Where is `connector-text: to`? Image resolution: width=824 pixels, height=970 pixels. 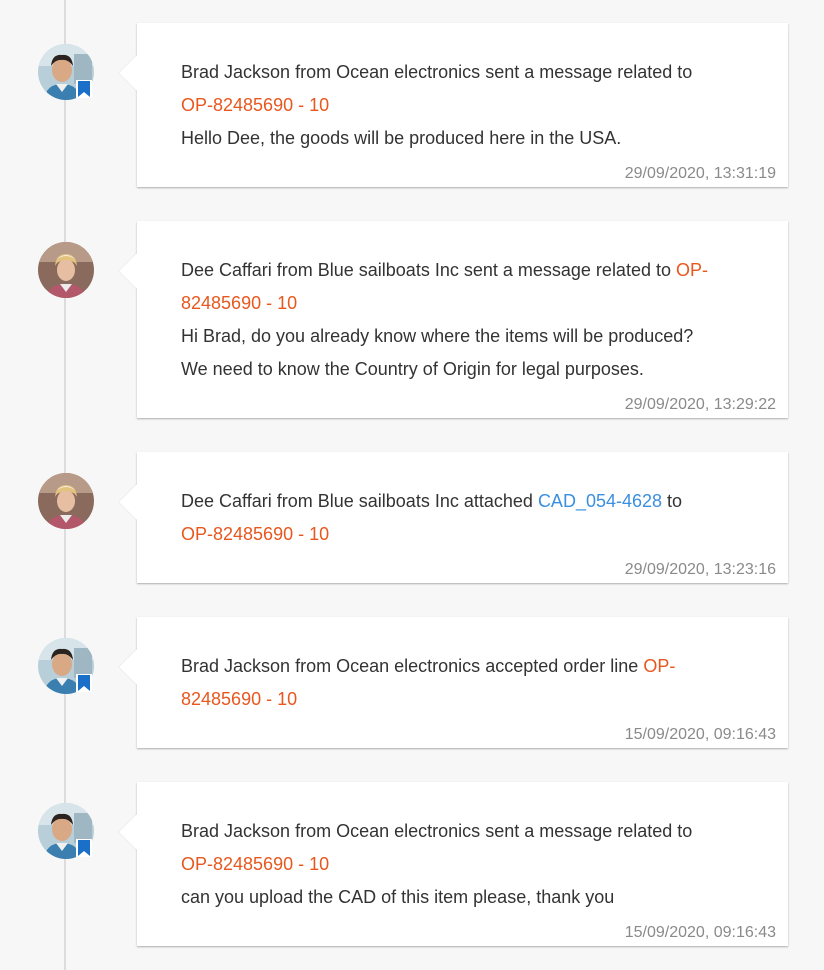 connector-text: to is located at coordinates (675, 501).